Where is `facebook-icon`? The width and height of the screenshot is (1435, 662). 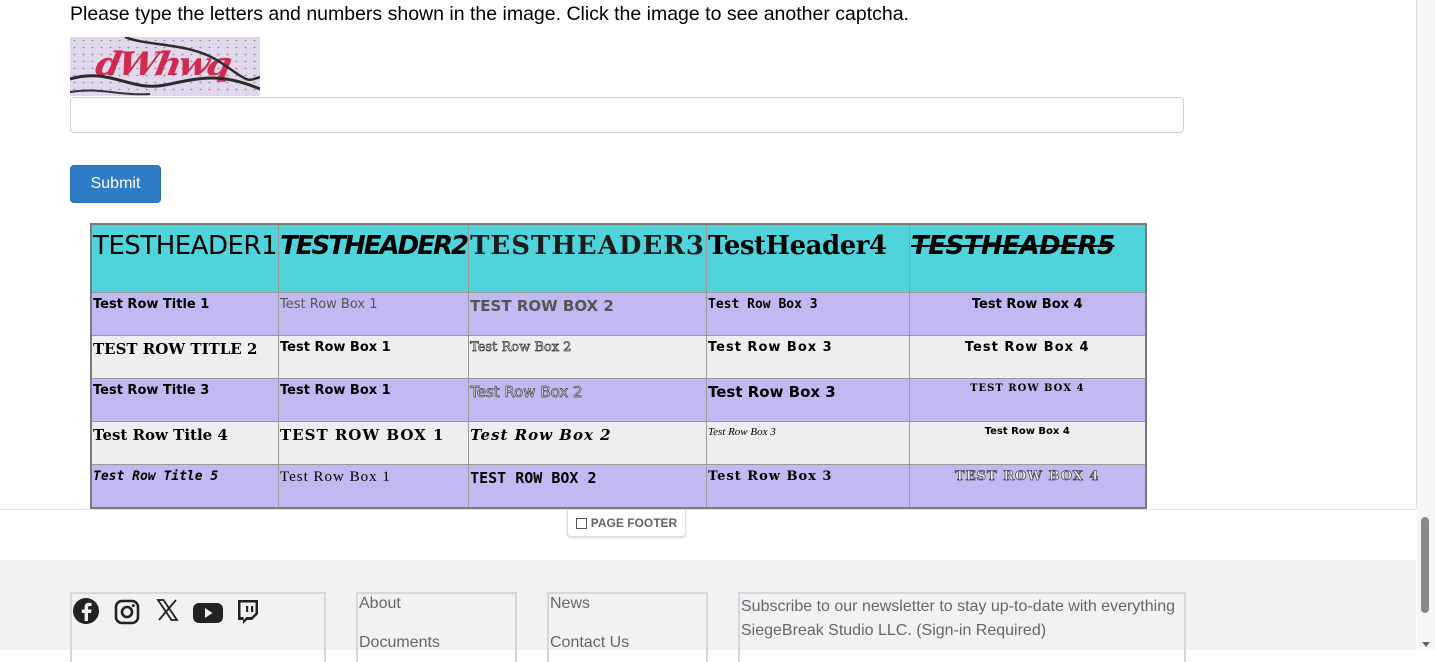 facebook-icon is located at coordinates (88, 611).